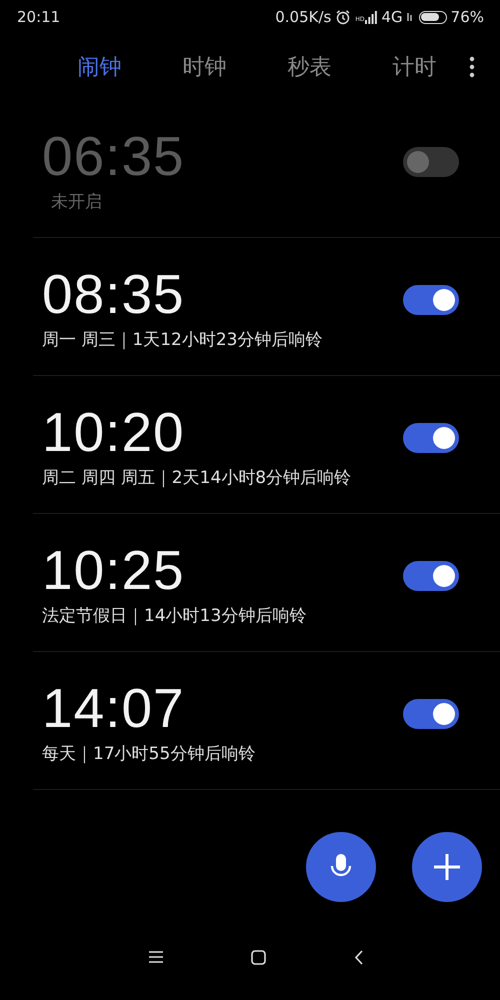  I want to click on alarm-description: 周一 周三｜1天12小时23分钟后响铃, so click(182, 340).